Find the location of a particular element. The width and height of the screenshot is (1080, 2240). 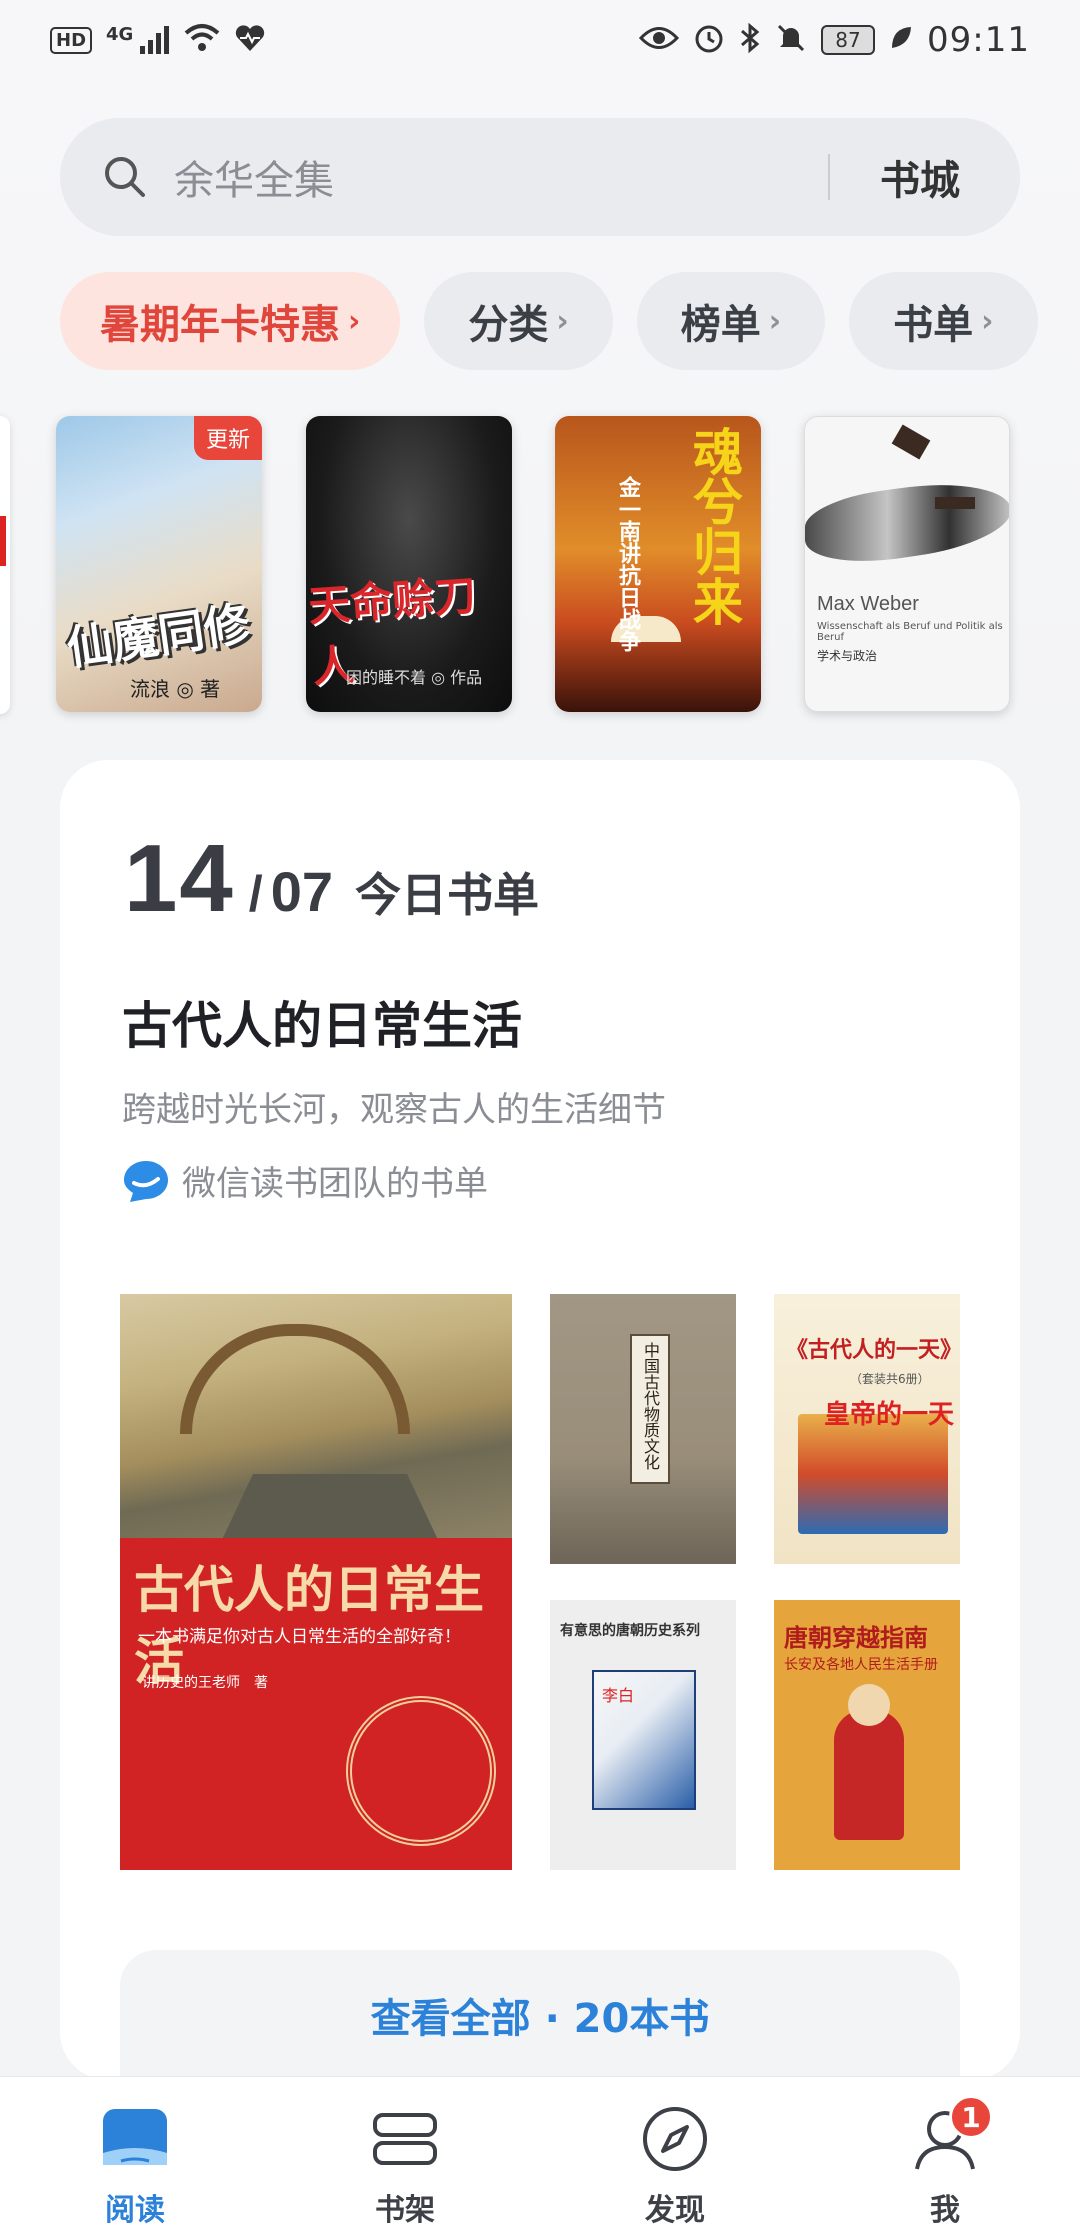

signal-icon: 4G is located at coordinates (138, 40).